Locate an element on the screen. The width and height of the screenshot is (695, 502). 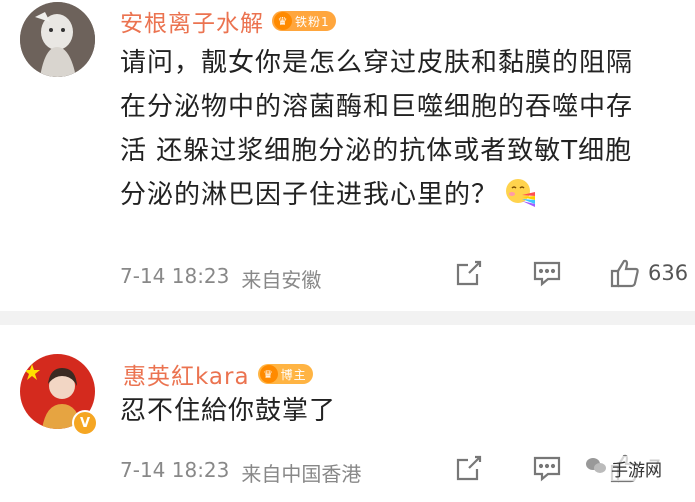
watermark: 手游网 is located at coordinates (623, 468).